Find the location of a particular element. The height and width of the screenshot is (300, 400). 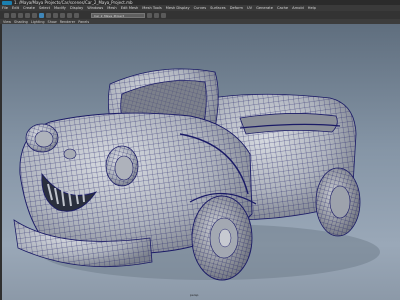

menu-curves: Curves is located at coordinates (200, 8).